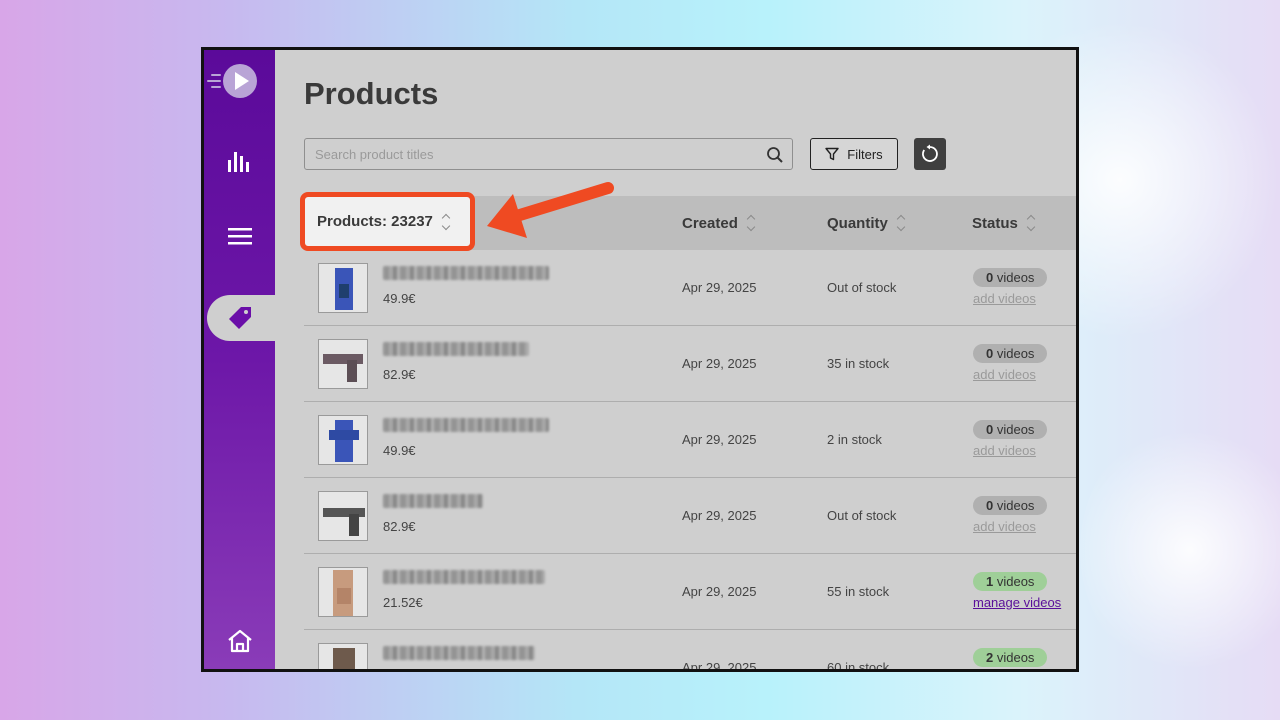 Image resolution: width=1280 pixels, height=720 pixels. What do you see at coordinates (857, 223) in the screenshot?
I see `column-header-label: Quantity` at bounding box center [857, 223].